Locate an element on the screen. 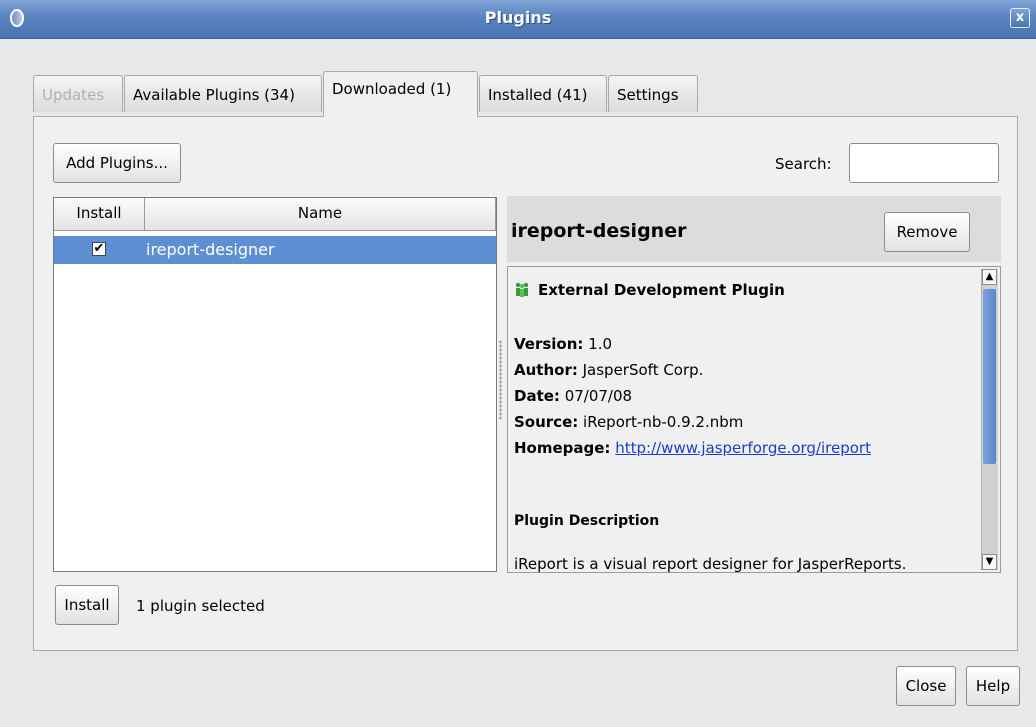  scroll-up-icon: ▲ is located at coordinates (989, 277).